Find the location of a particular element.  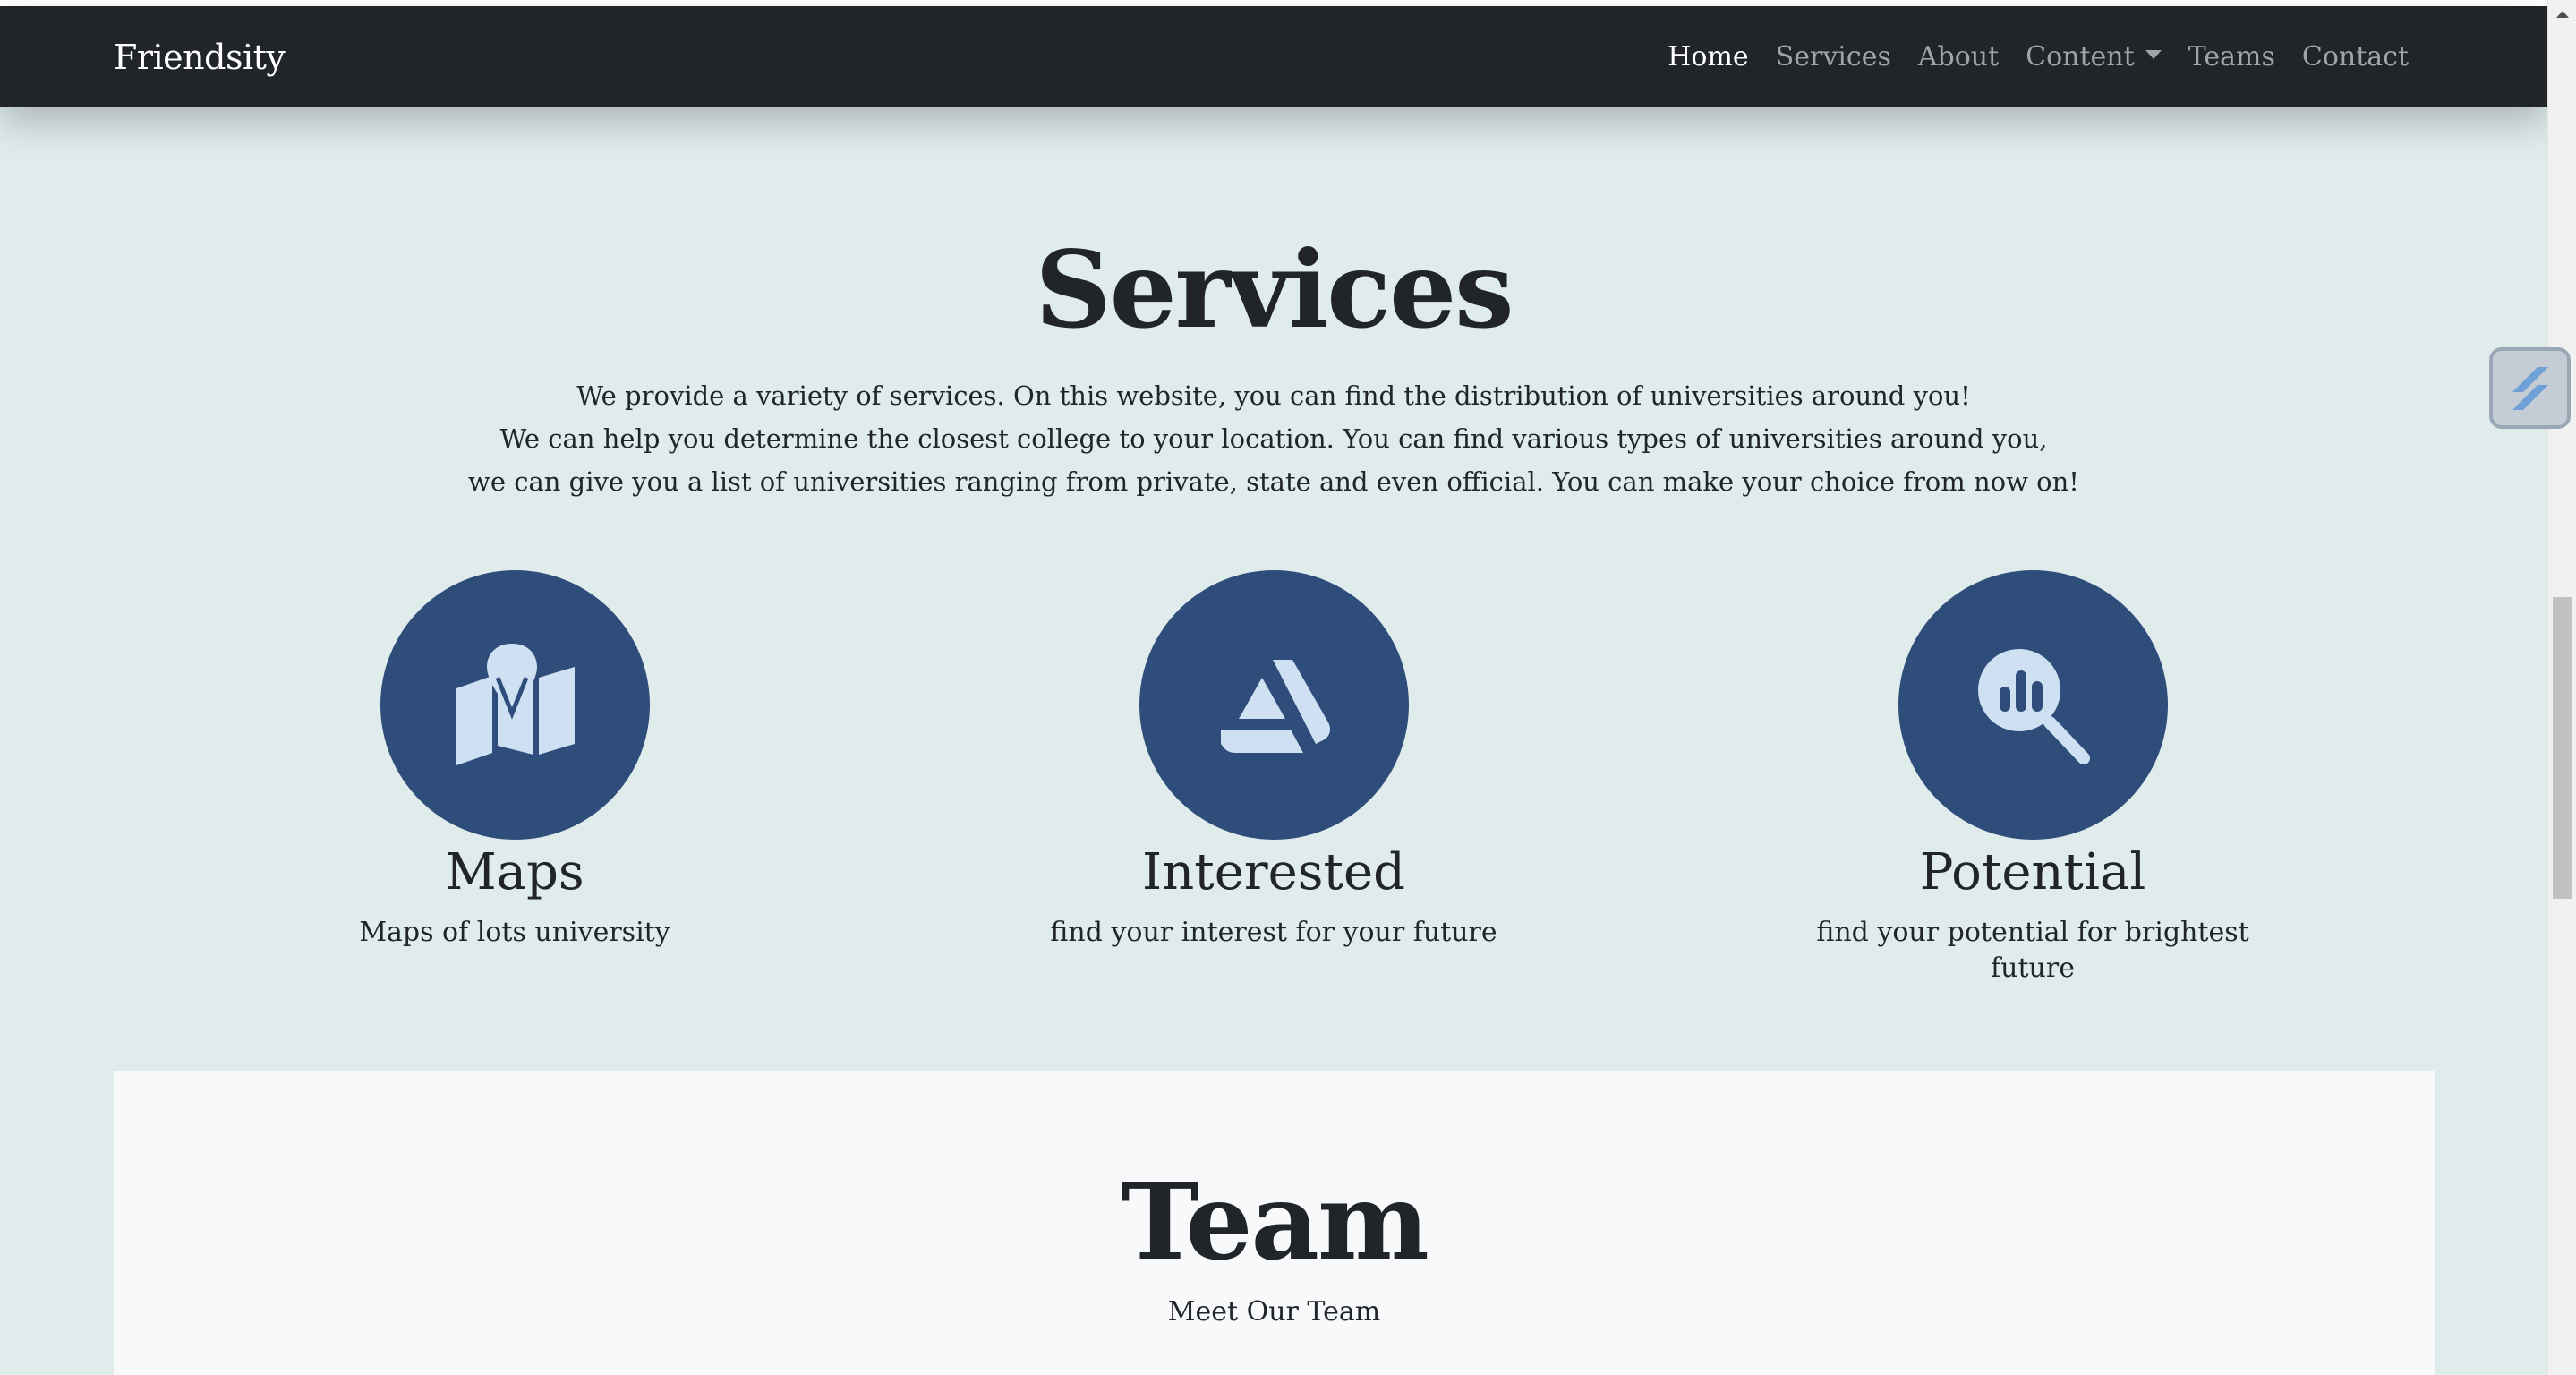

search-chart-icon is located at coordinates (2034, 706).